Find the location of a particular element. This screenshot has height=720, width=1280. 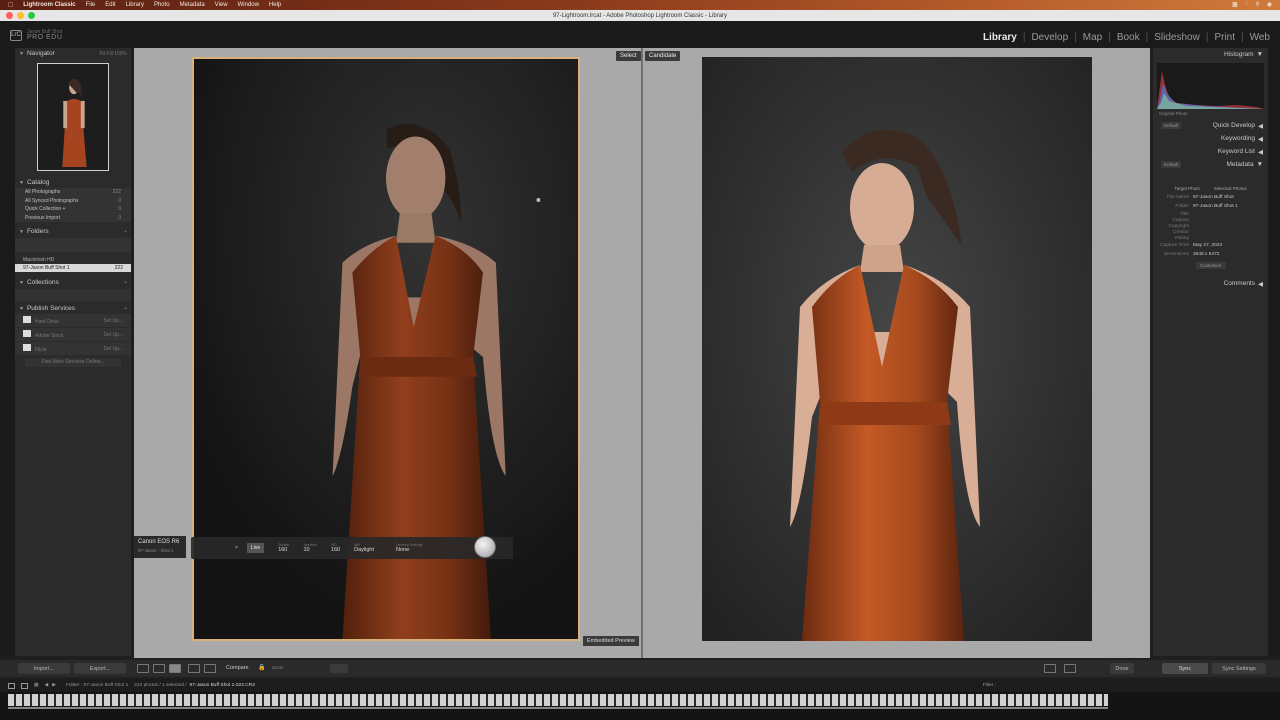

menu-library: Library is located at coordinates (135, 5).